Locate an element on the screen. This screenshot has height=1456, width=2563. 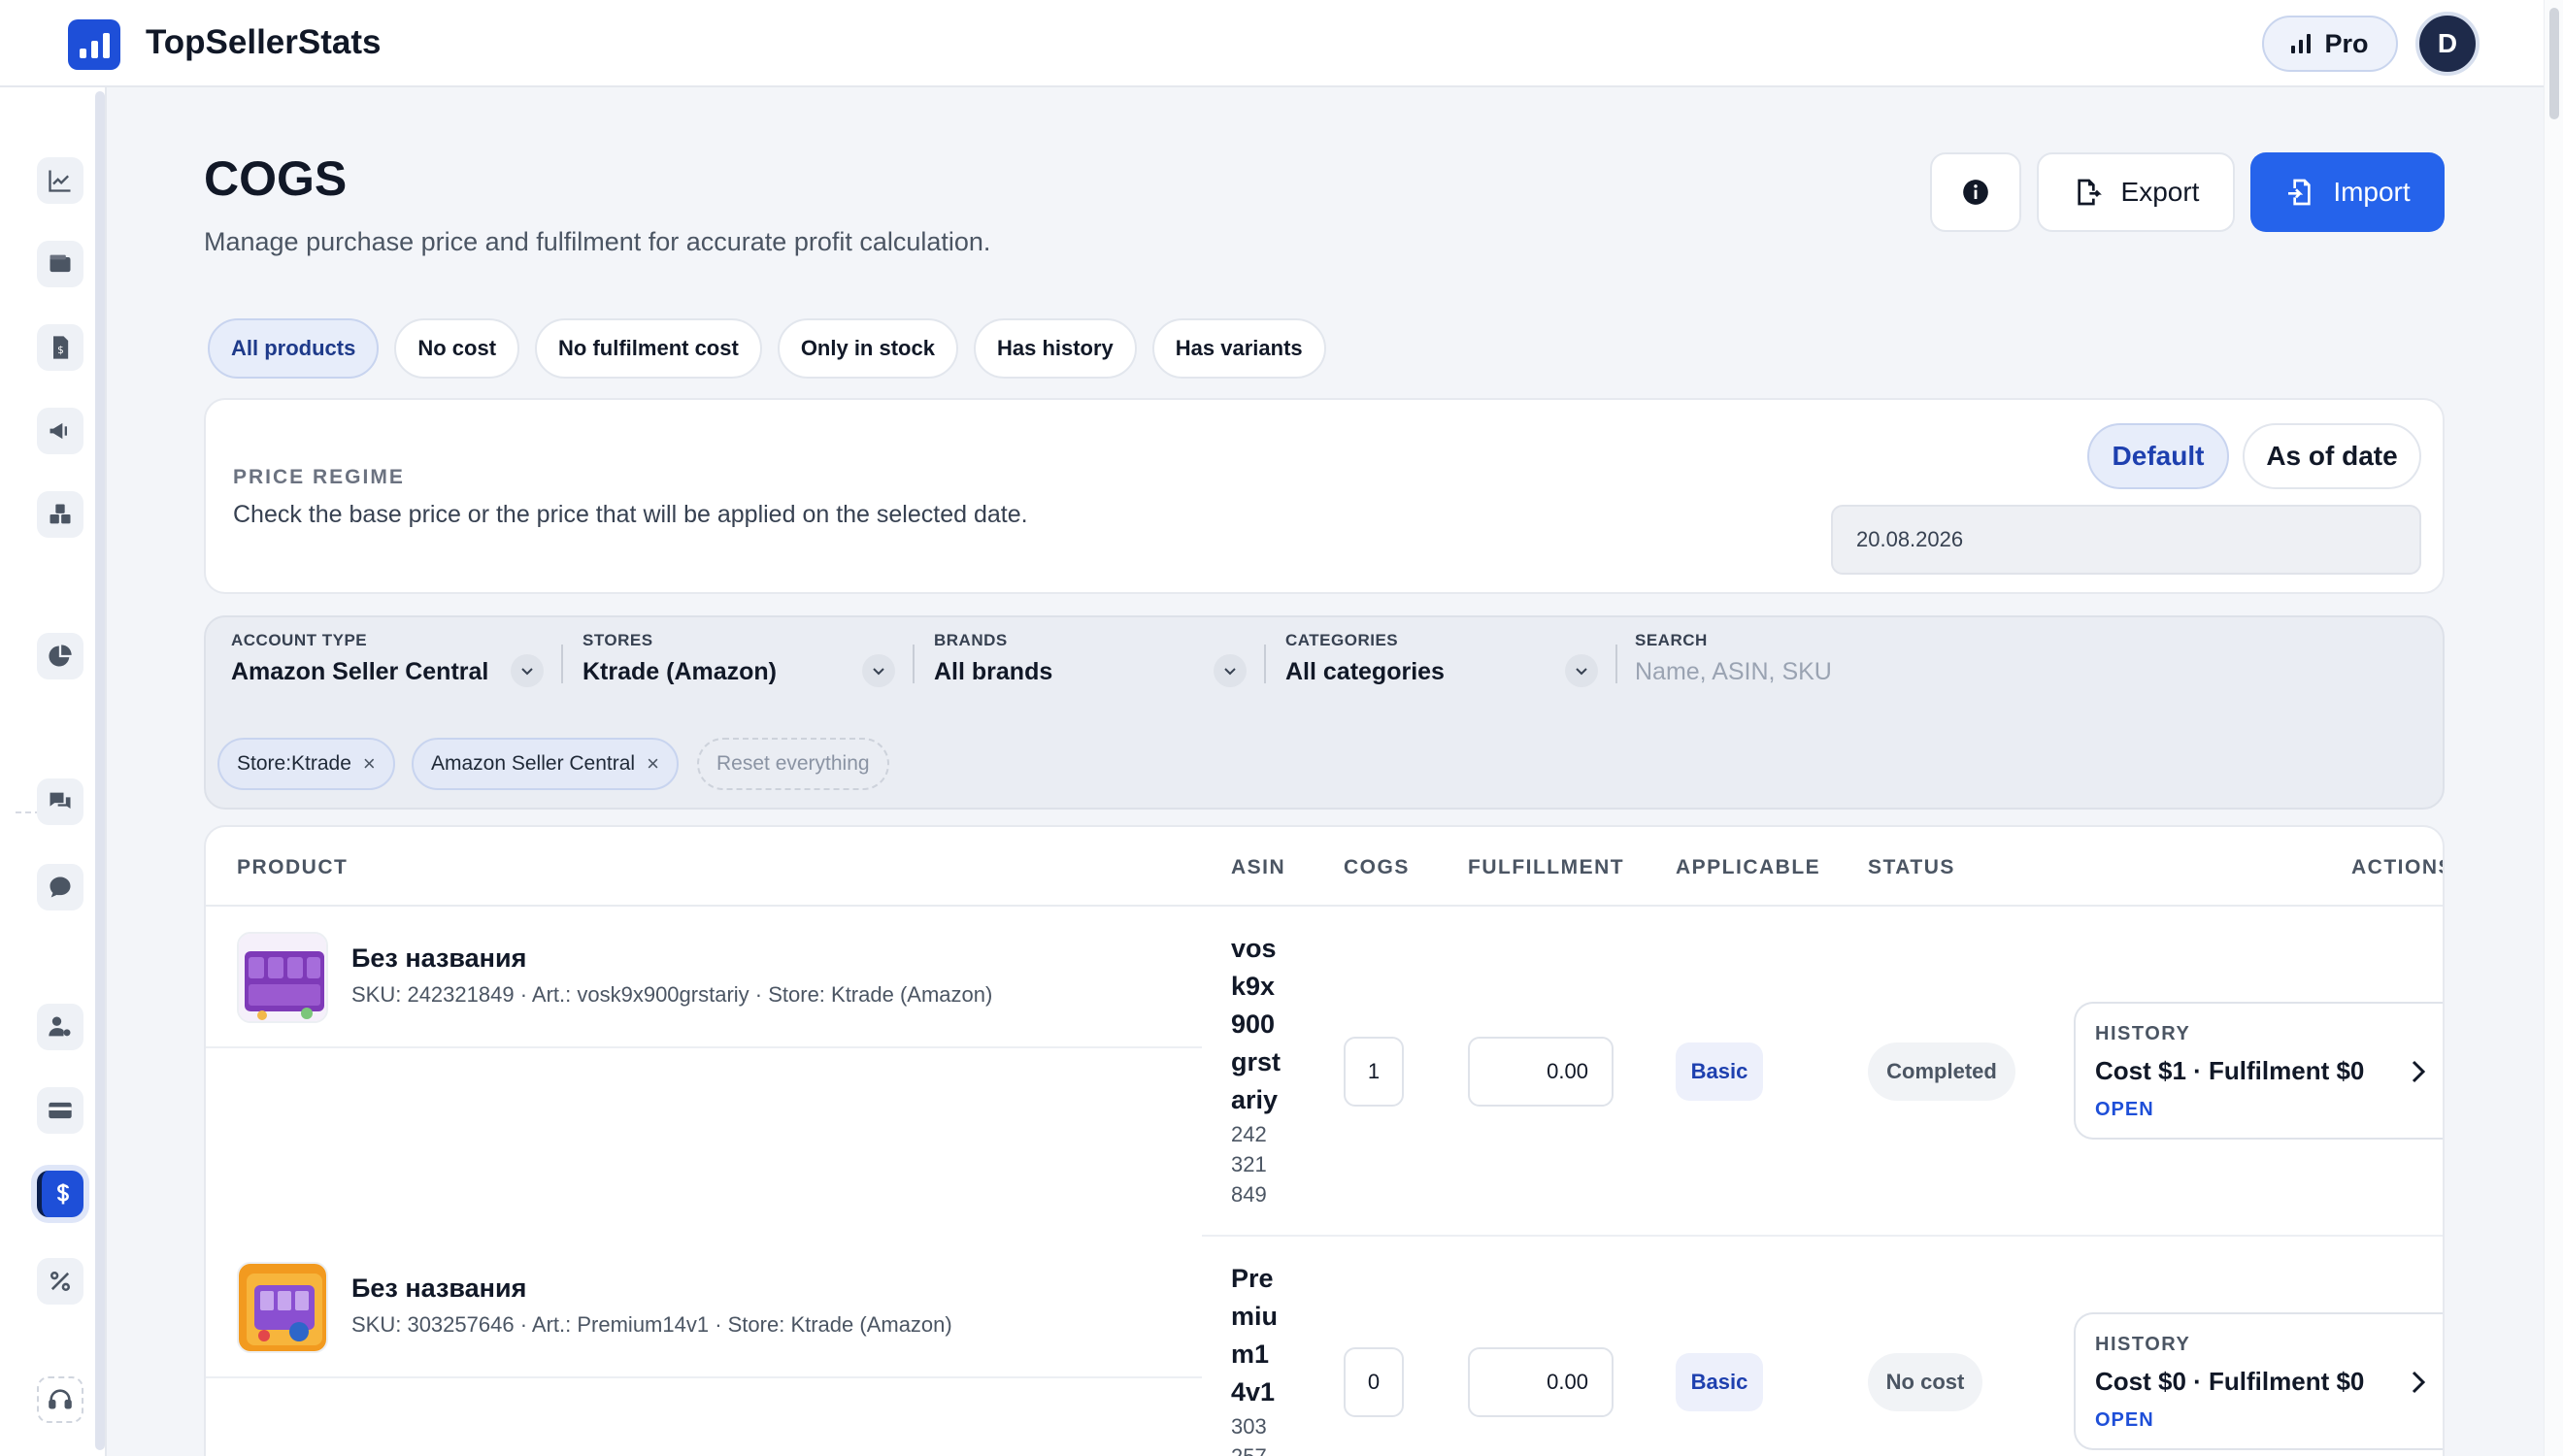
tab-no-fulfilment-cost: No fulfilment cost is located at coordinates (648, 348).